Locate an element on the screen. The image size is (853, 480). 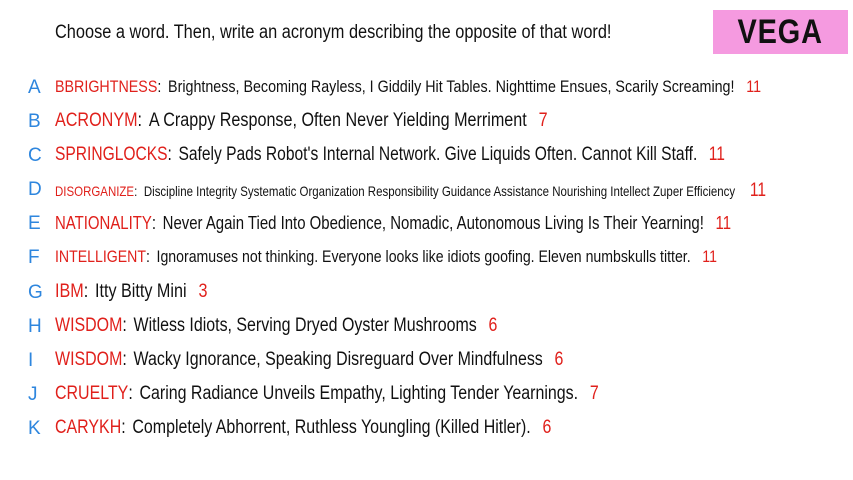
entry-letter: B is located at coordinates (34, 121).